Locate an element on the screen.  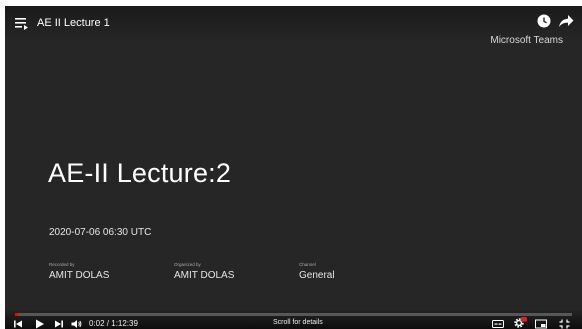
subtitles-icon is located at coordinates (498, 324).